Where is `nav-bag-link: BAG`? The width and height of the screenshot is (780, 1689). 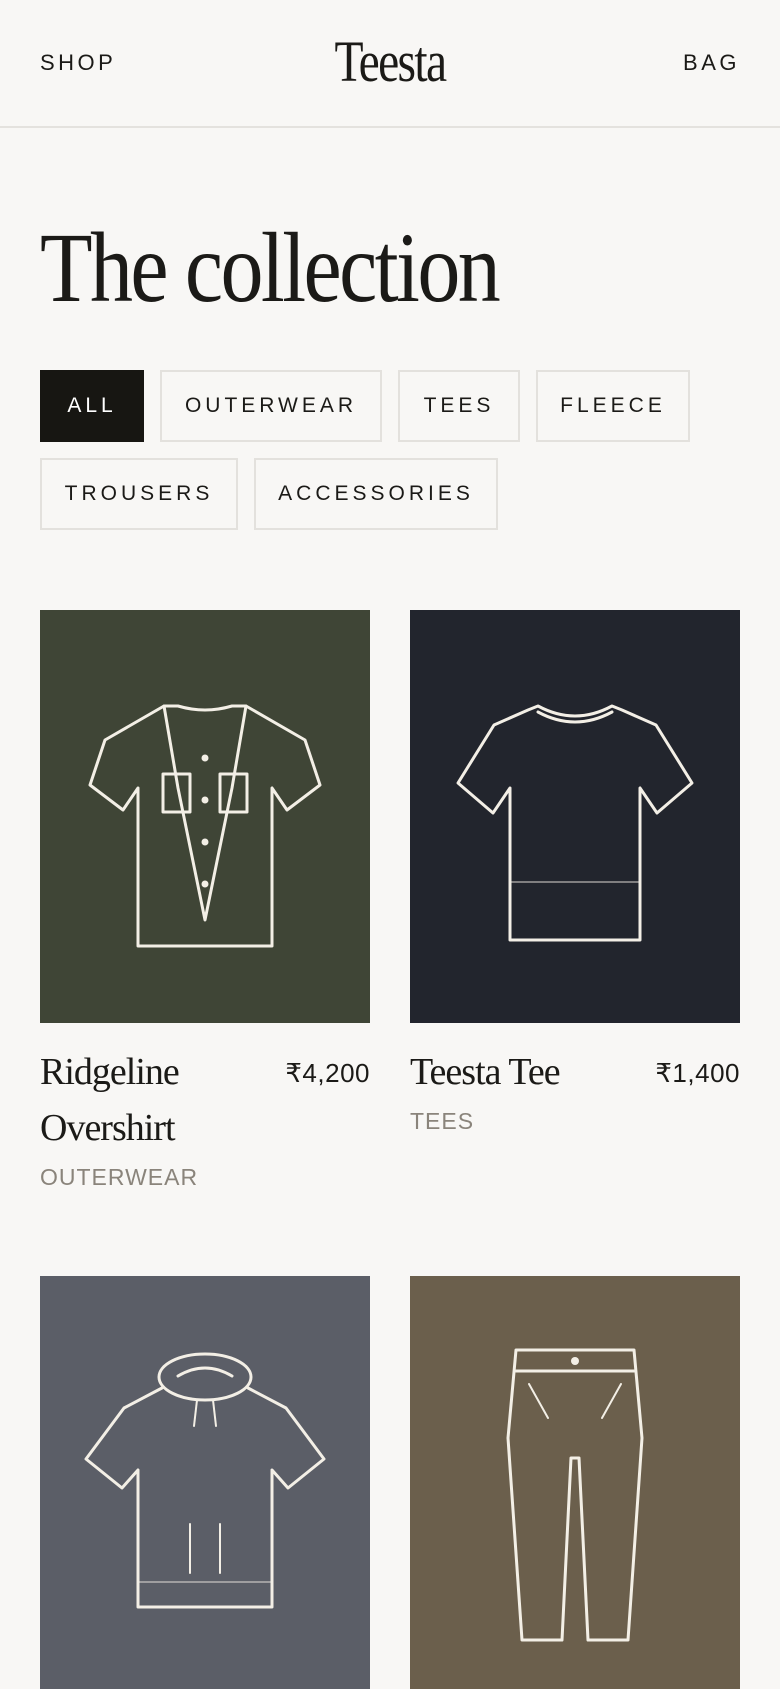
nav-bag-link: BAG is located at coordinates (711, 63).